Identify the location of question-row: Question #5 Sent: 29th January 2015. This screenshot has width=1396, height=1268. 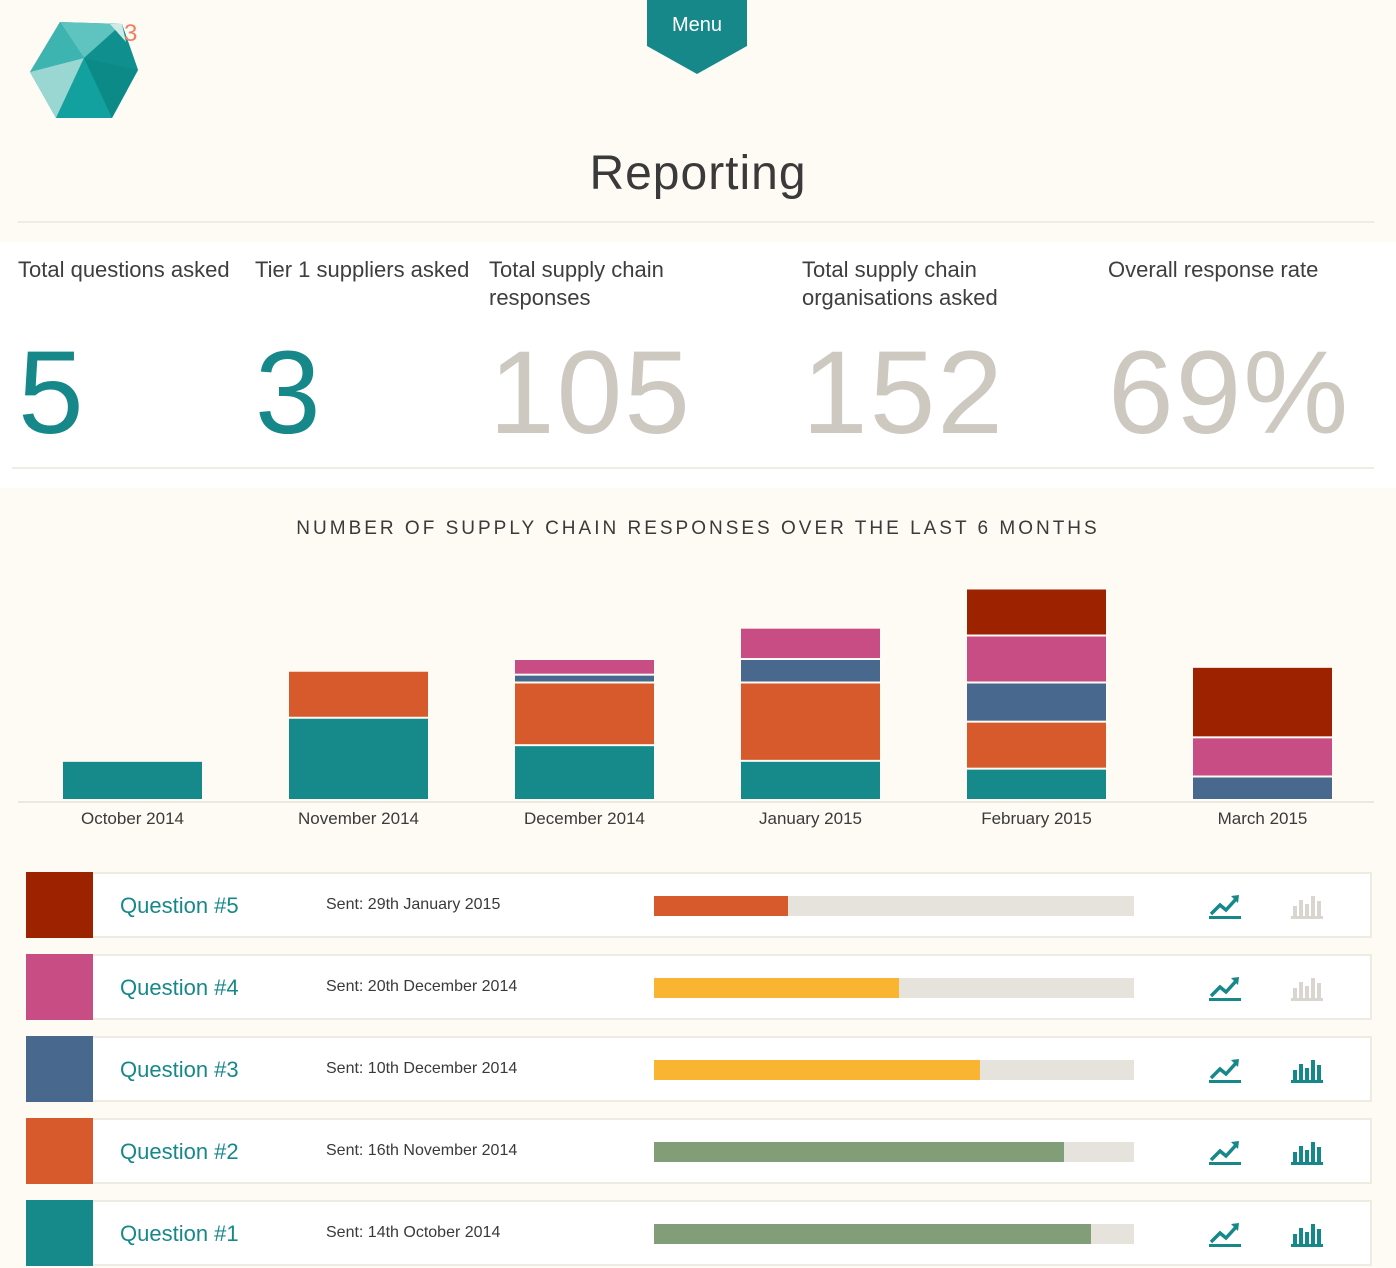
(699, 905).